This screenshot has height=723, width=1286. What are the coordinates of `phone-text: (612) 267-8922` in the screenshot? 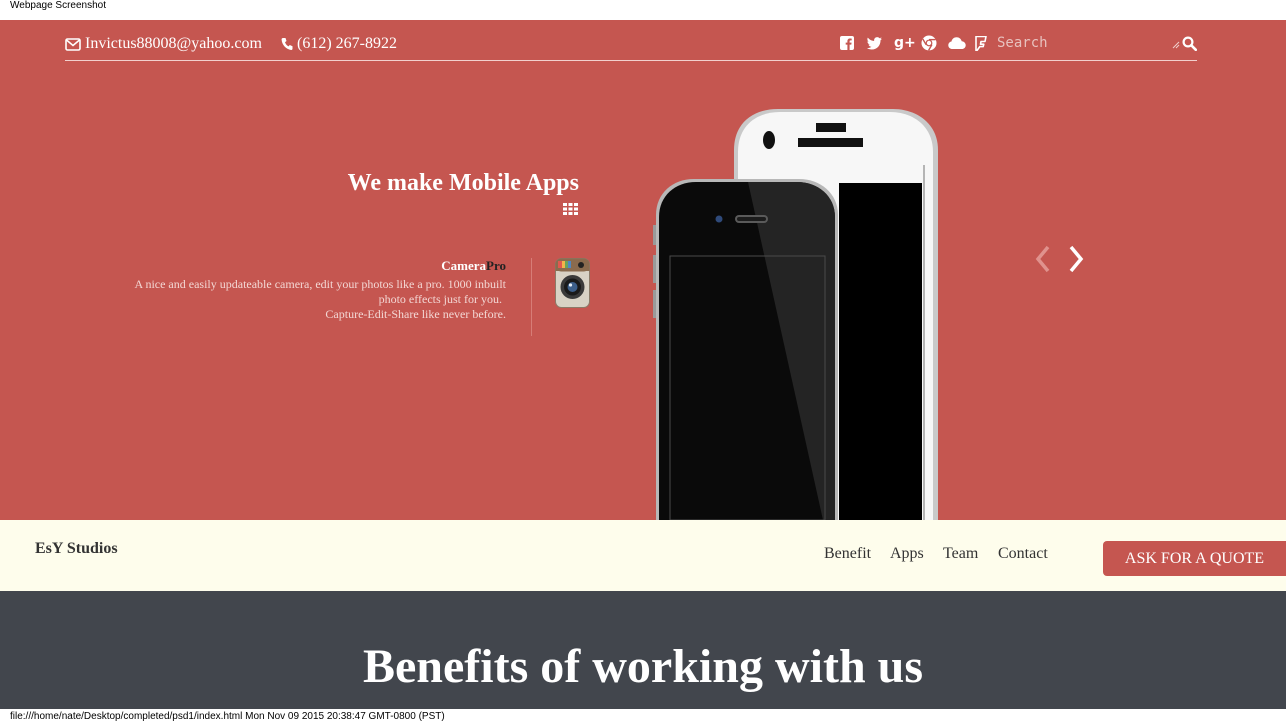 It's located at (347, 43).